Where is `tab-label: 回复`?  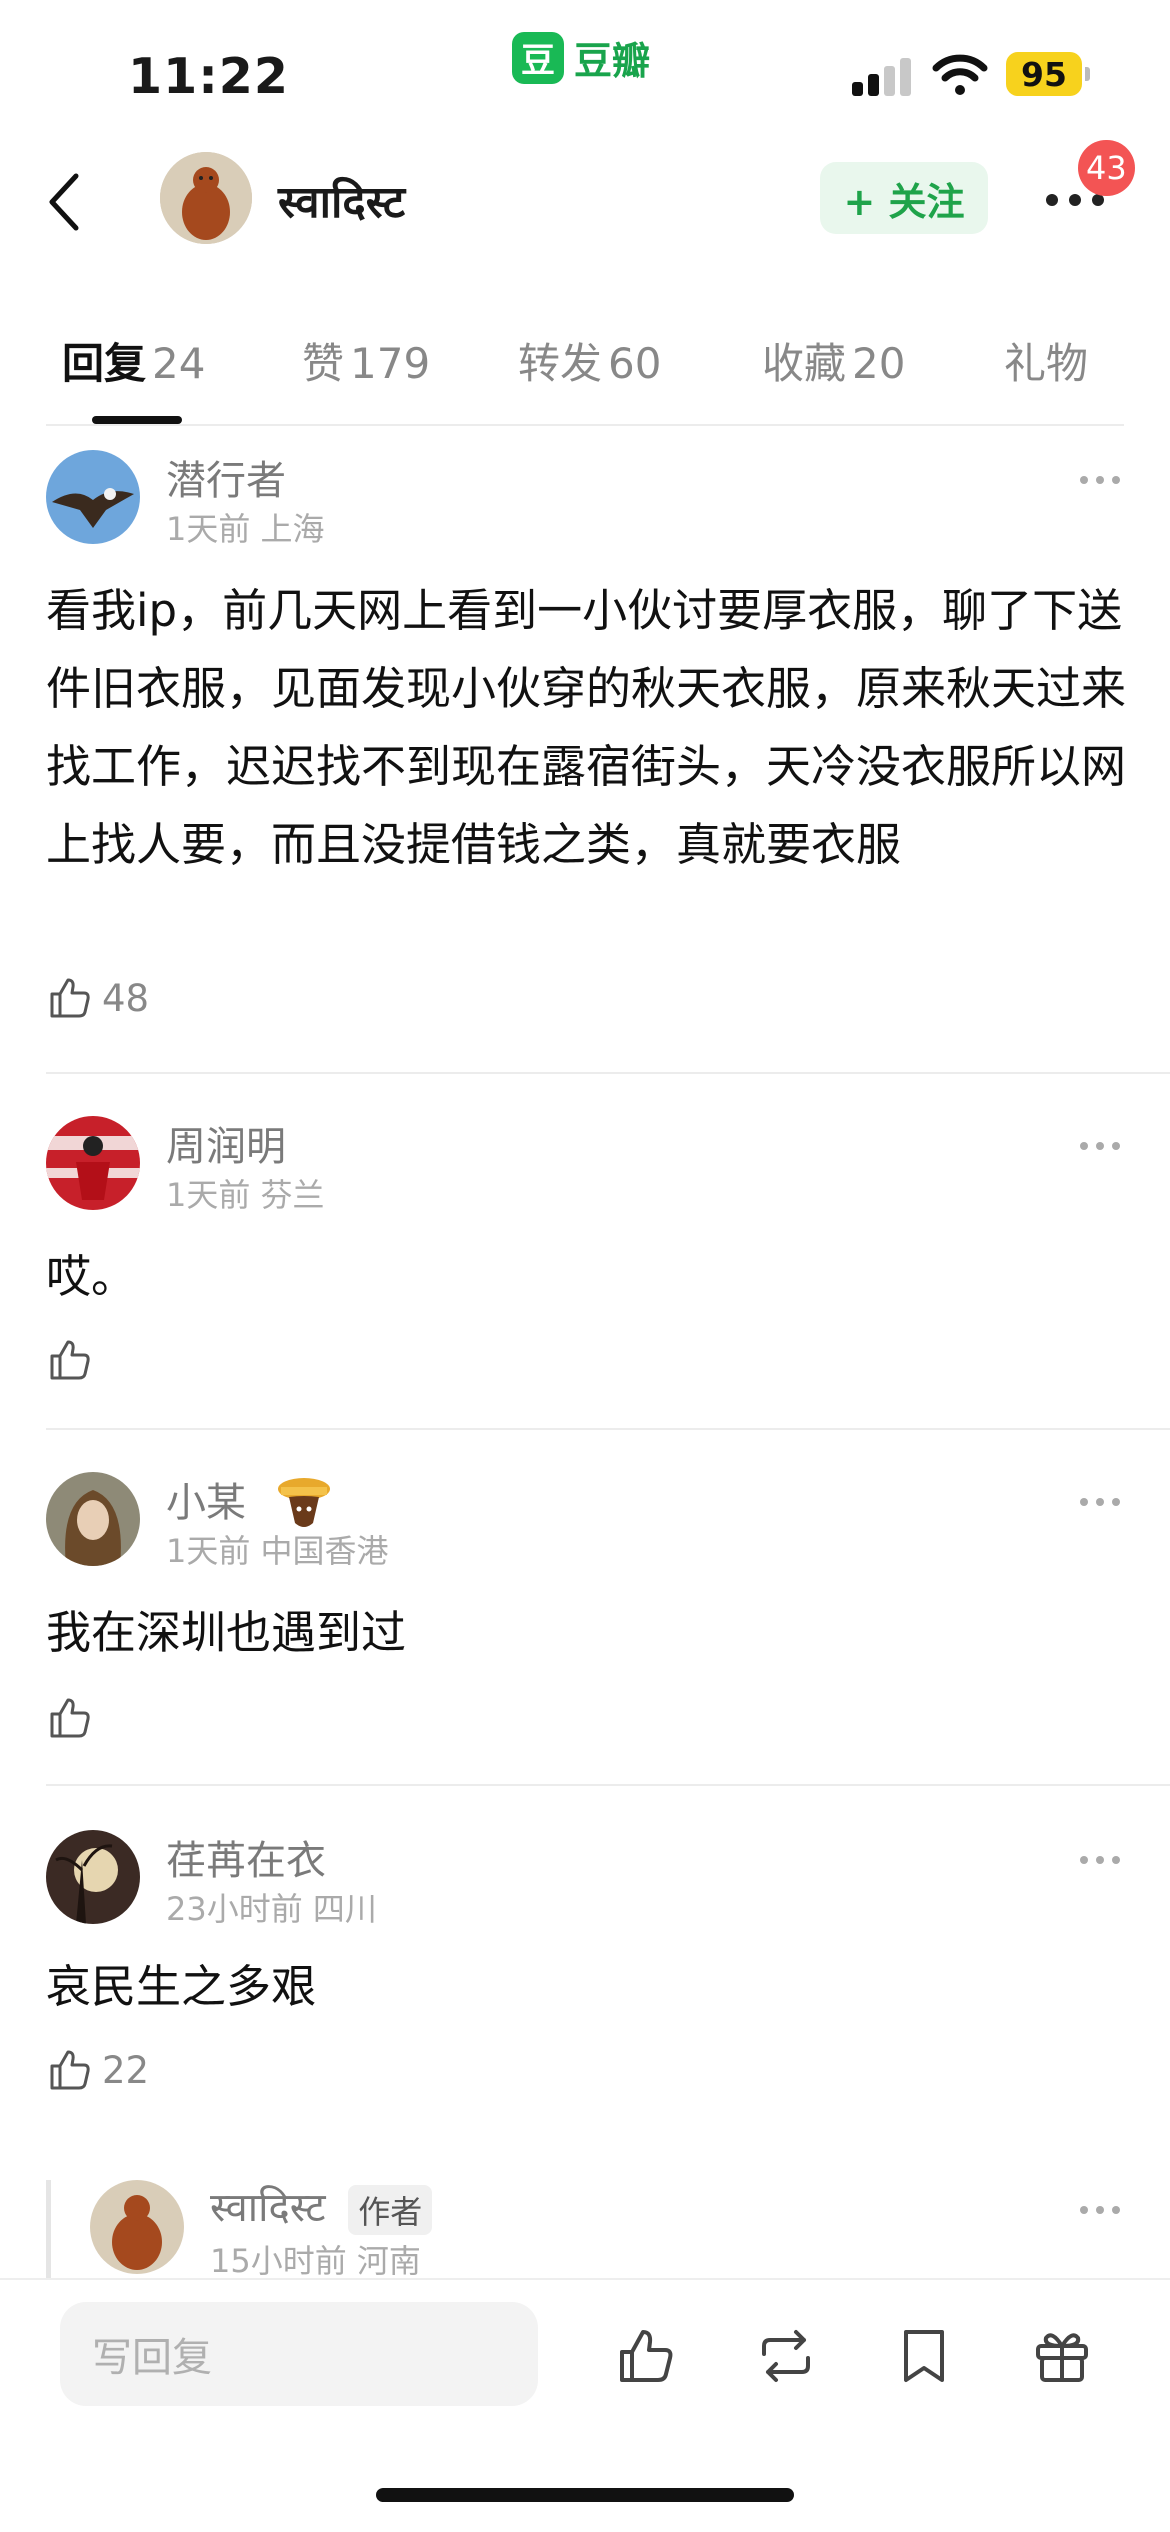 tab-label: 回复 is located at coordinates (104, 363).